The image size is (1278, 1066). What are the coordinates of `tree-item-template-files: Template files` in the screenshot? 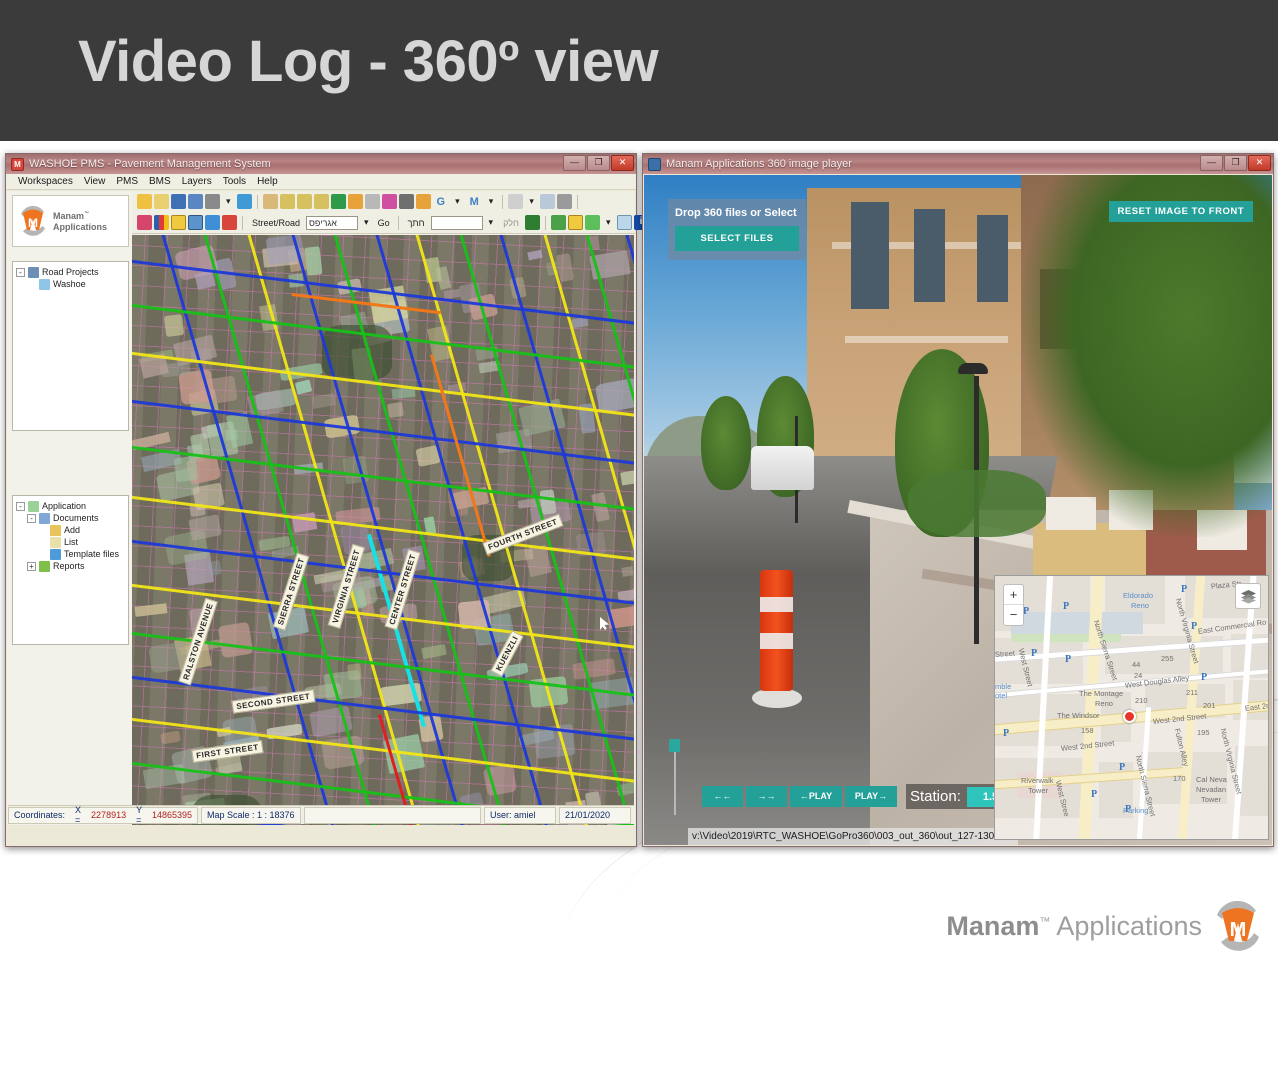 It's located at (70, 554).